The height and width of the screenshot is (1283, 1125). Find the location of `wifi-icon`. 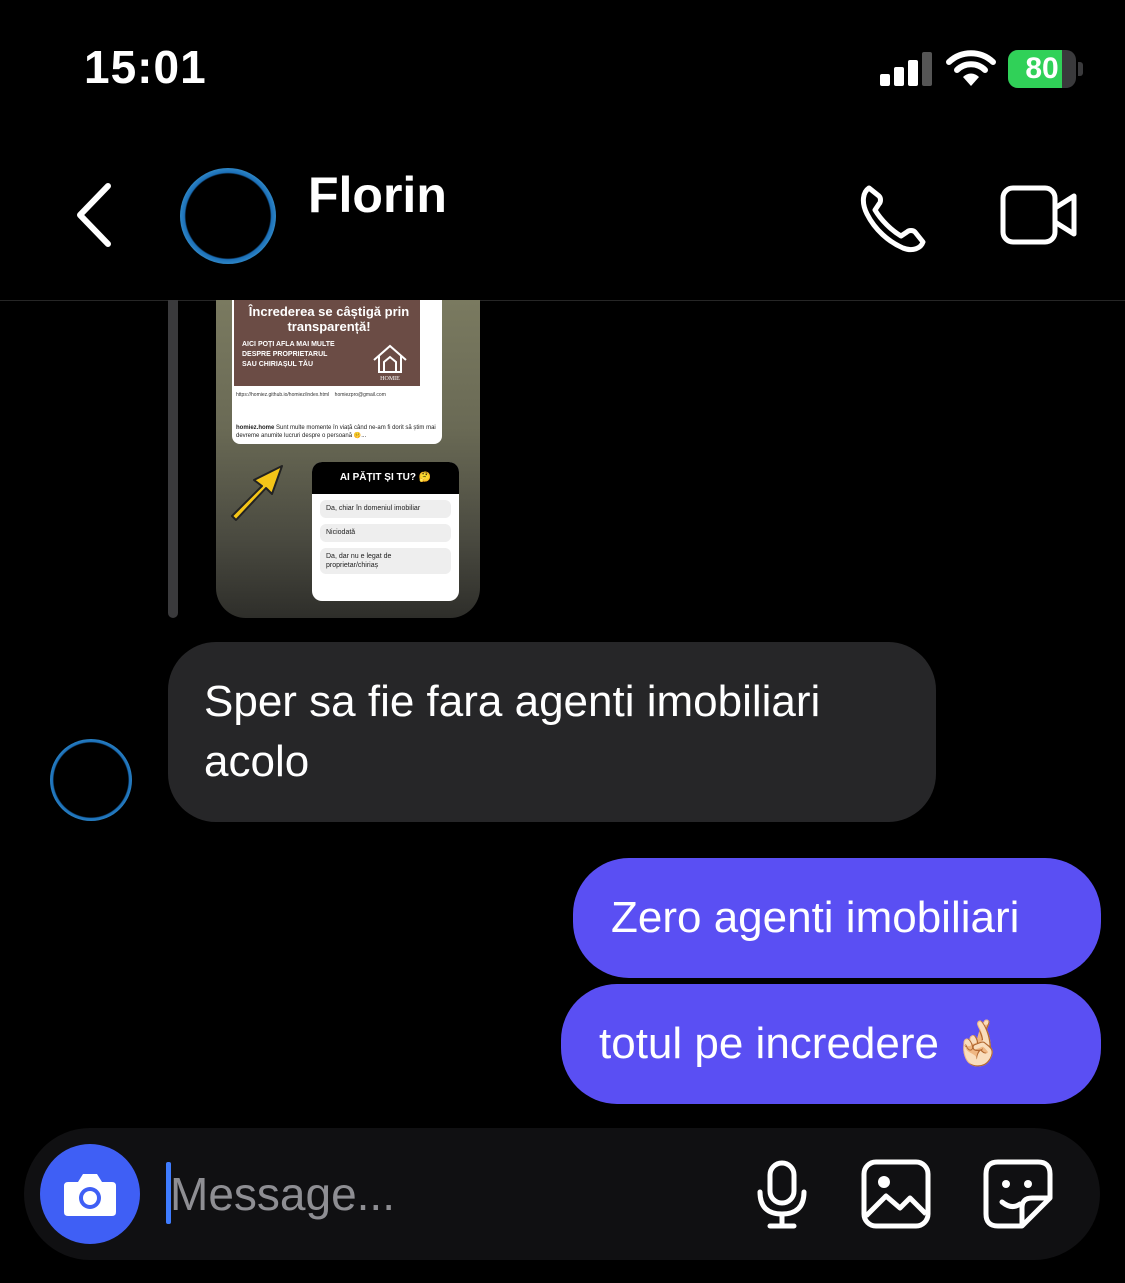

wifi-icon is located at coordinates (971, 68).